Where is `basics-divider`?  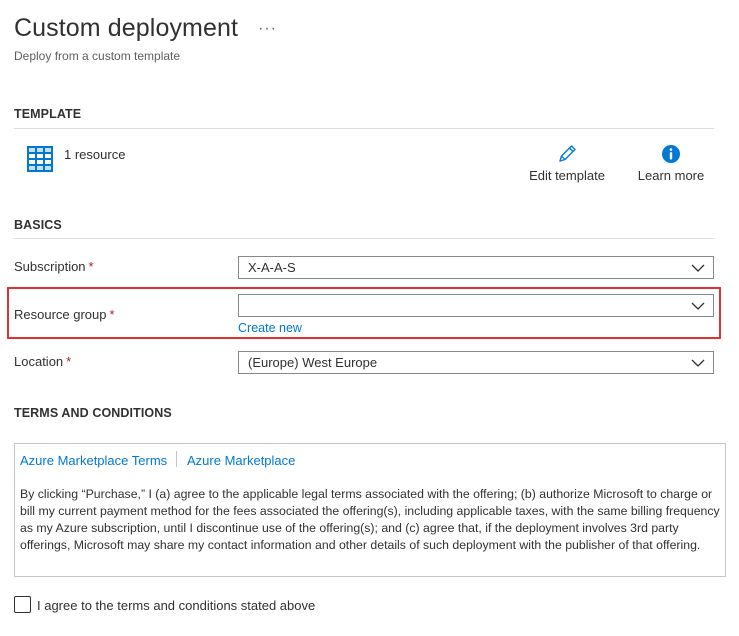
basics-divider is located at coordinates (364, 238).